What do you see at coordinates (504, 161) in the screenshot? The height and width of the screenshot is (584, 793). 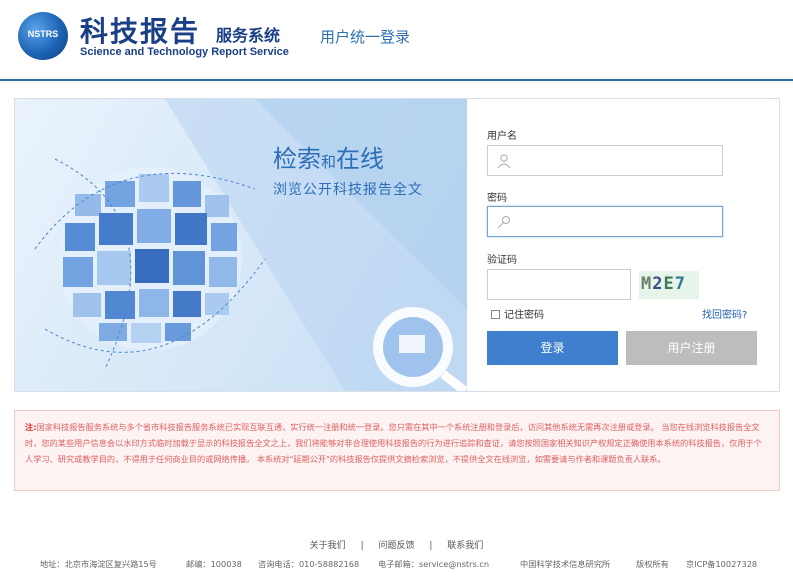 I see `user-icon` at bounding box center [504, 161].